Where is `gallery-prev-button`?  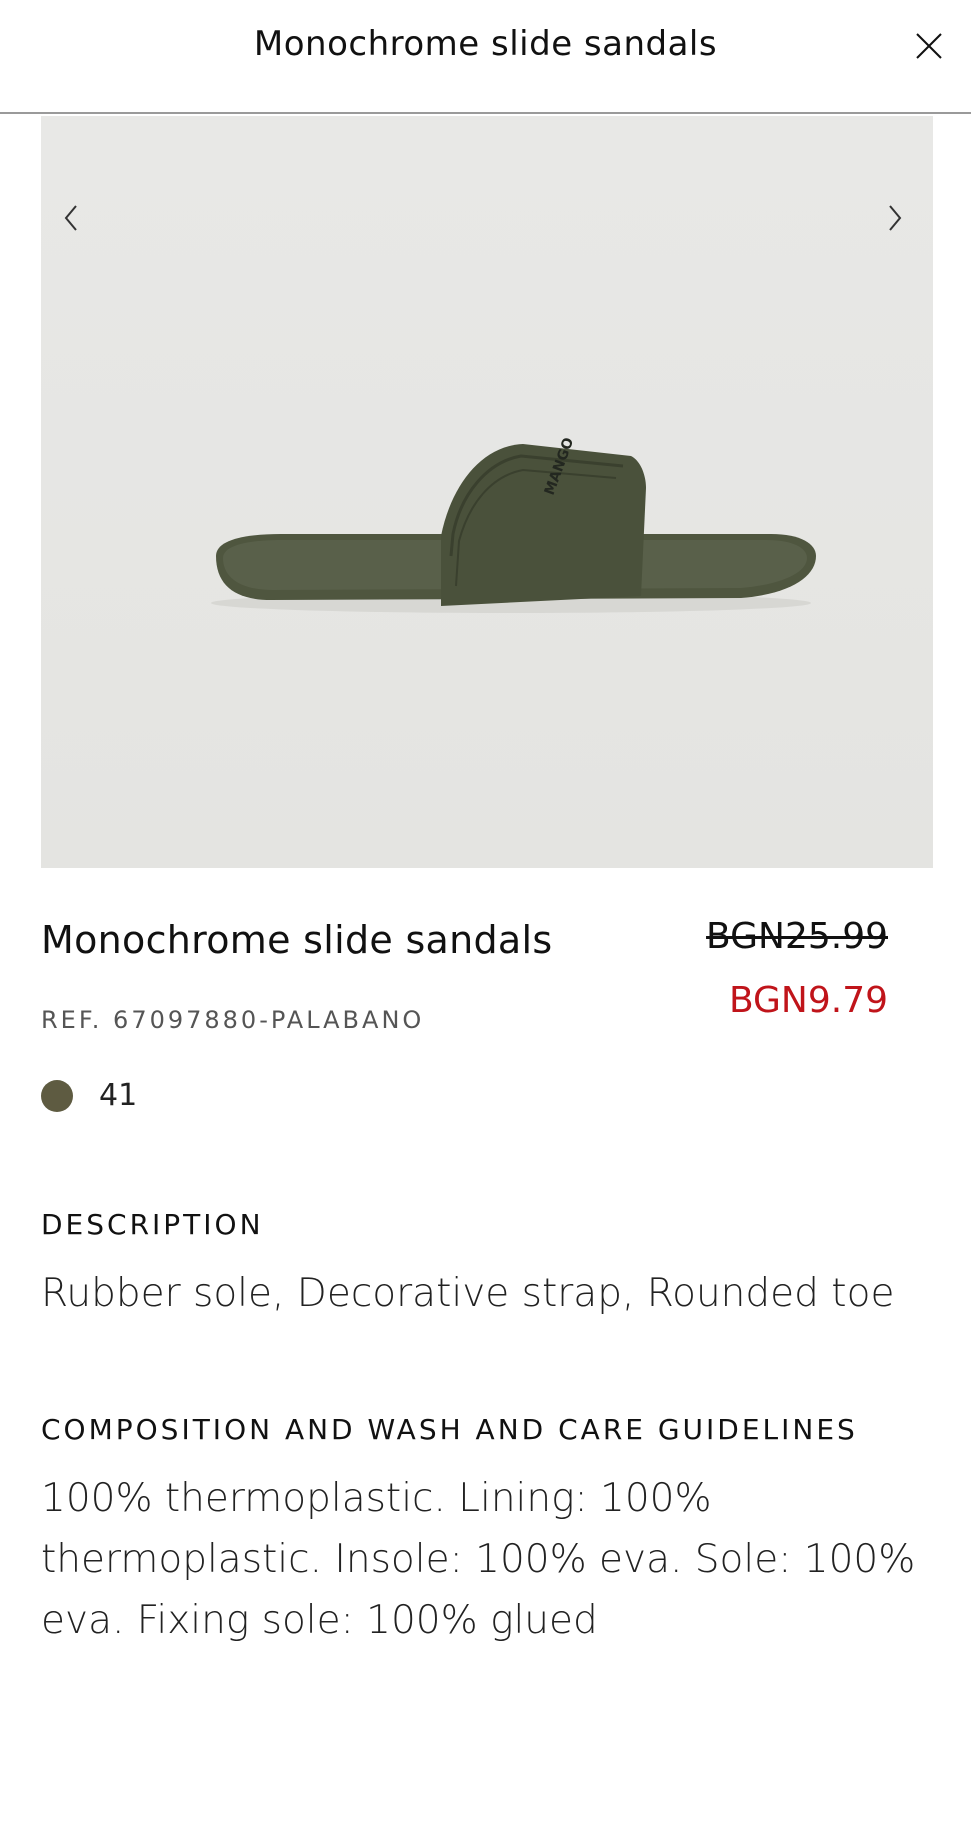
gallery-prev-button is located at coordinates (71, 218).